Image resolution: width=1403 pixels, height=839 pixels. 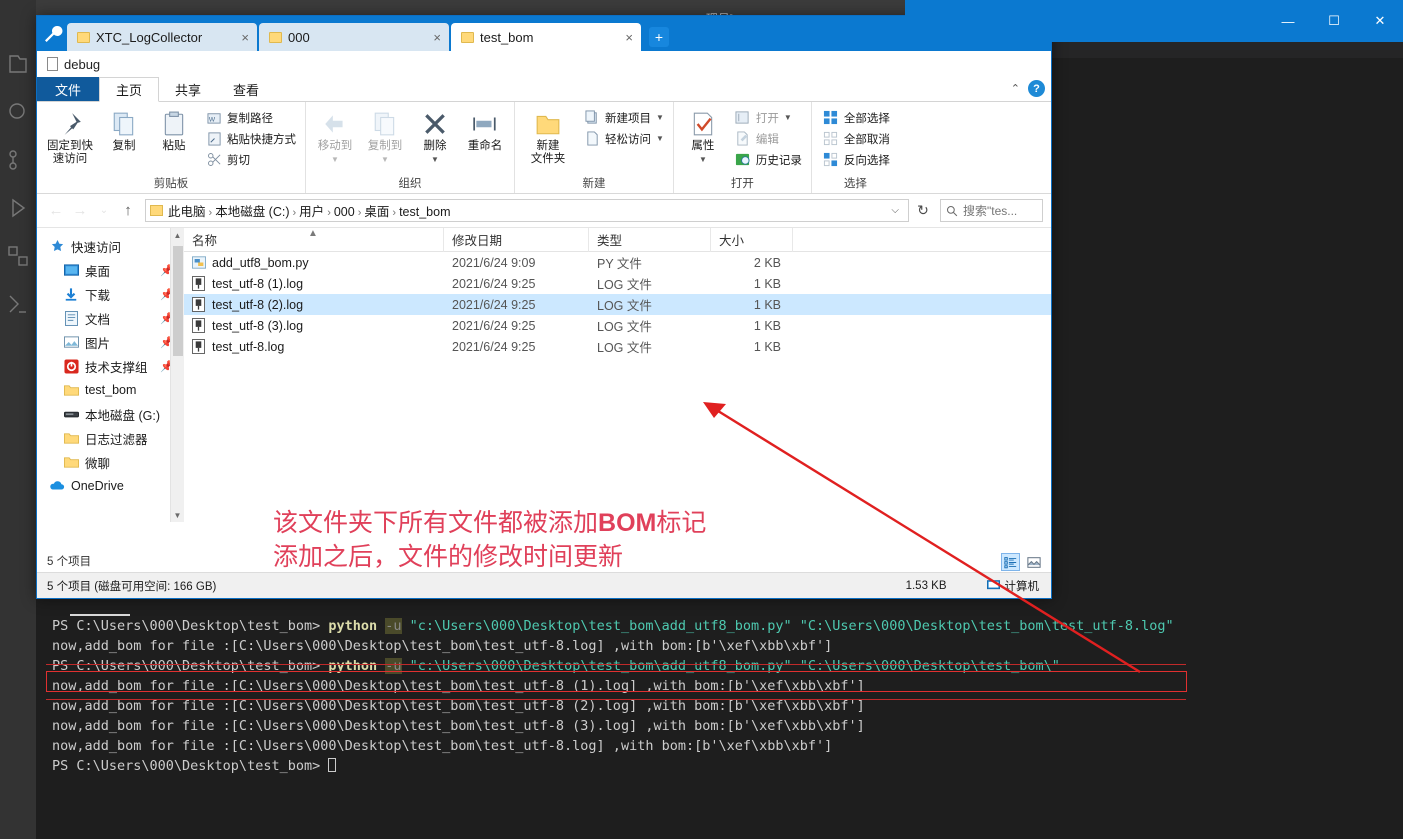 I want to click on navpane-item-2: 下载 📌, so click(x=110, y=294).